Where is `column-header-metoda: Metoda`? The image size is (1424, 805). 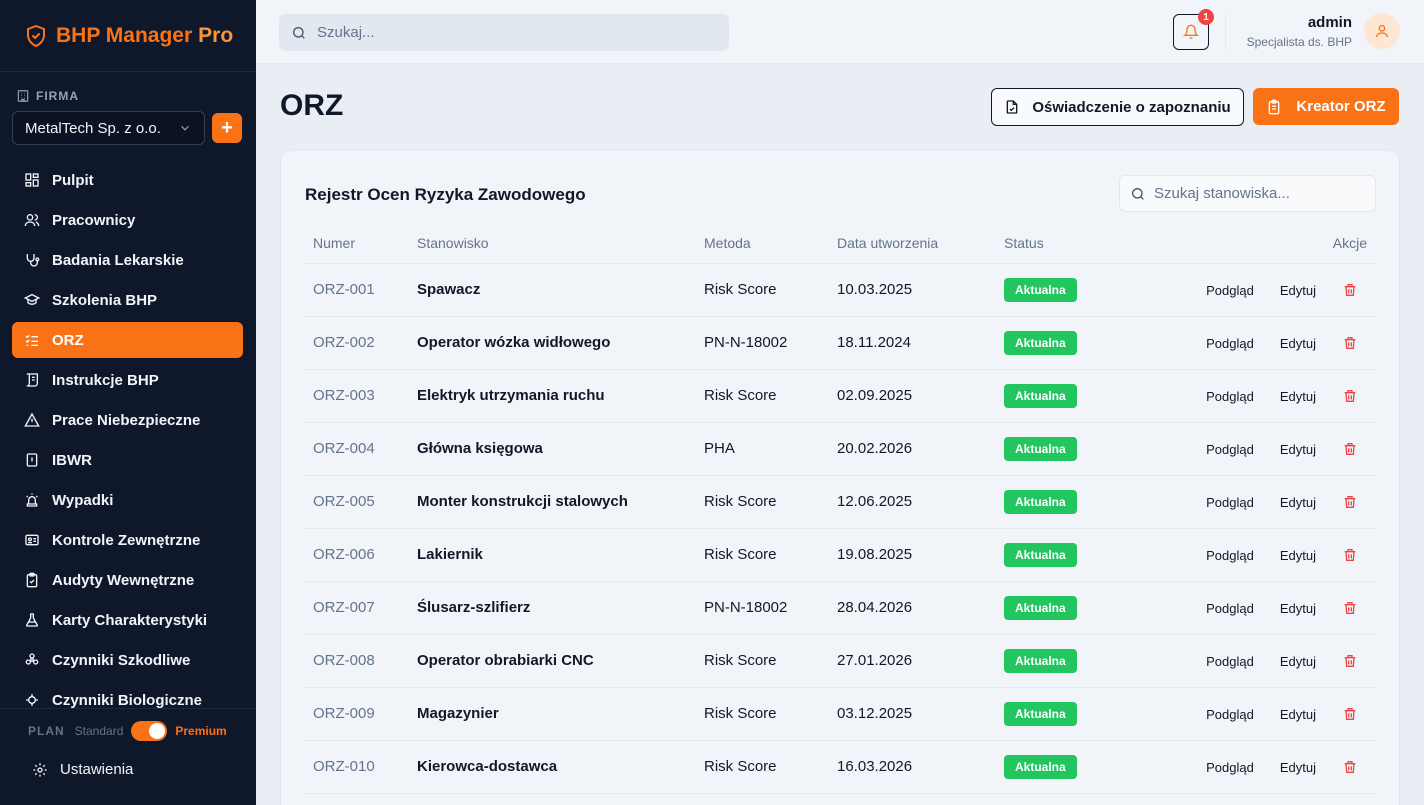 column-header-metoda: Metoda is located at coordinates (762, 243).